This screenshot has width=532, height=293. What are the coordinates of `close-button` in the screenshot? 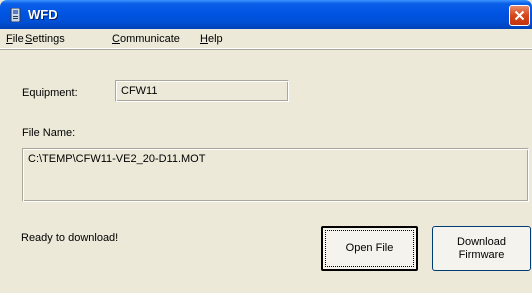 It's located at (519, 15).